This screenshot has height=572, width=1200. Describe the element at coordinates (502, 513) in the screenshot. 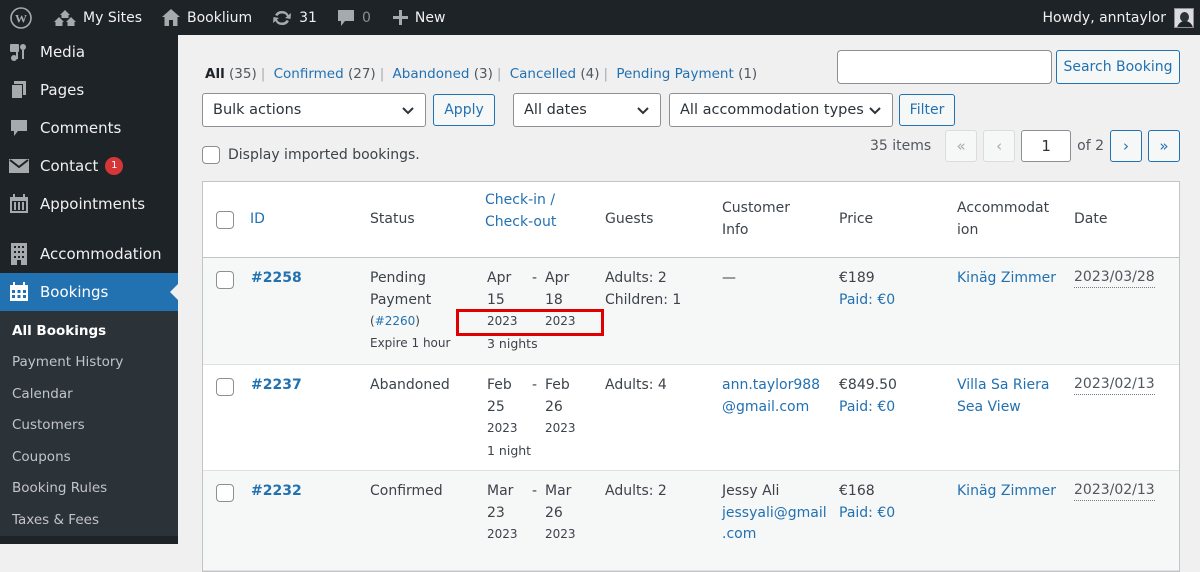

I see `checkin-date: Mar 23 2023` at that location.